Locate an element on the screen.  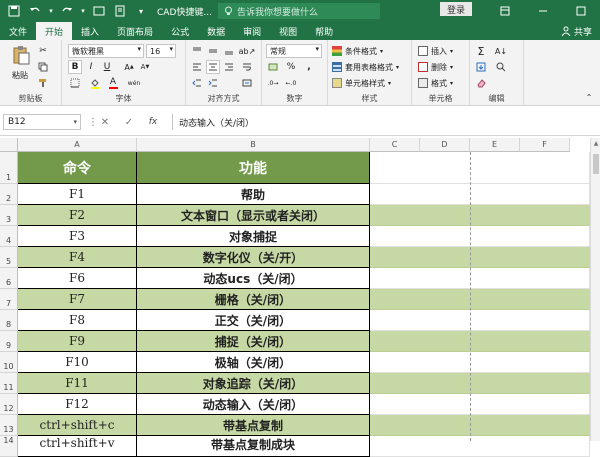
paste-icon is located at coordinates (21, 55).